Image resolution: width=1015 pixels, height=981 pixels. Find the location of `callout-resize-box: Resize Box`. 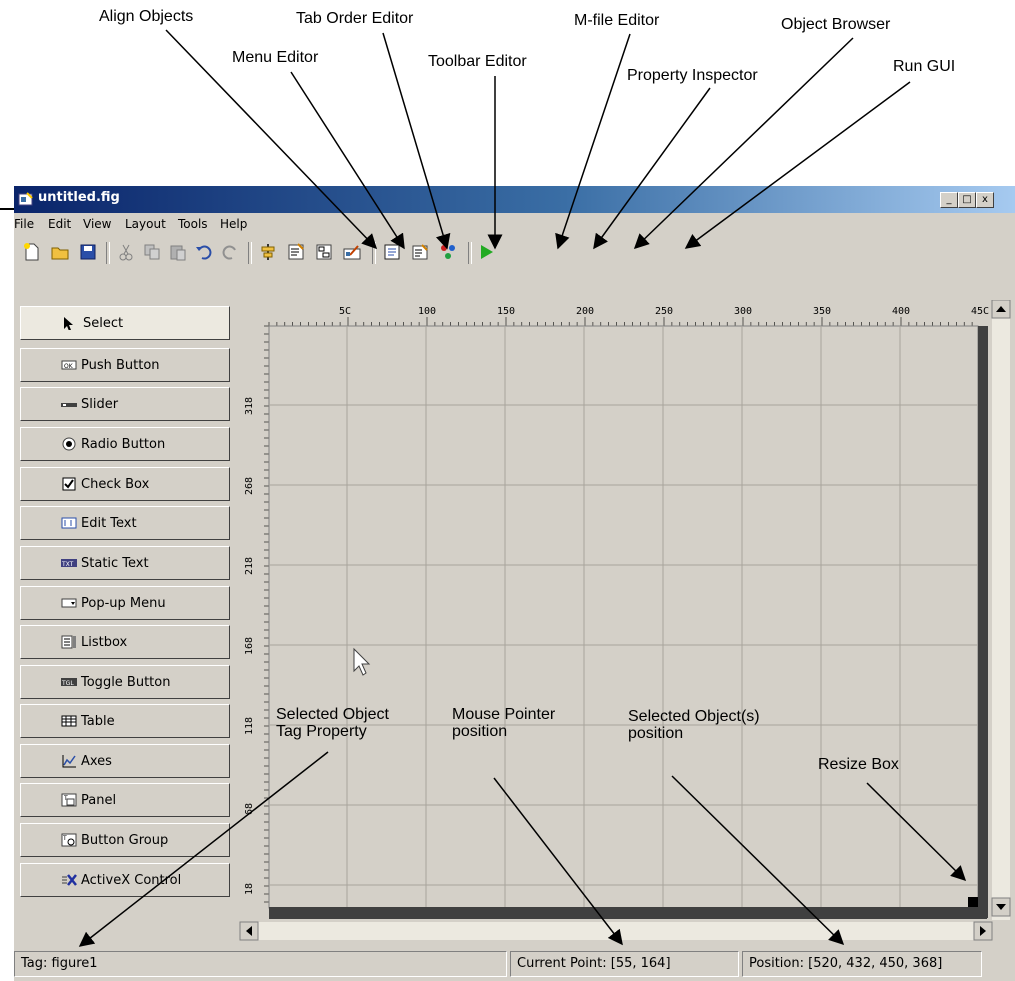

callout-resize-box: Resize Box is located at coordinates (858, 764).